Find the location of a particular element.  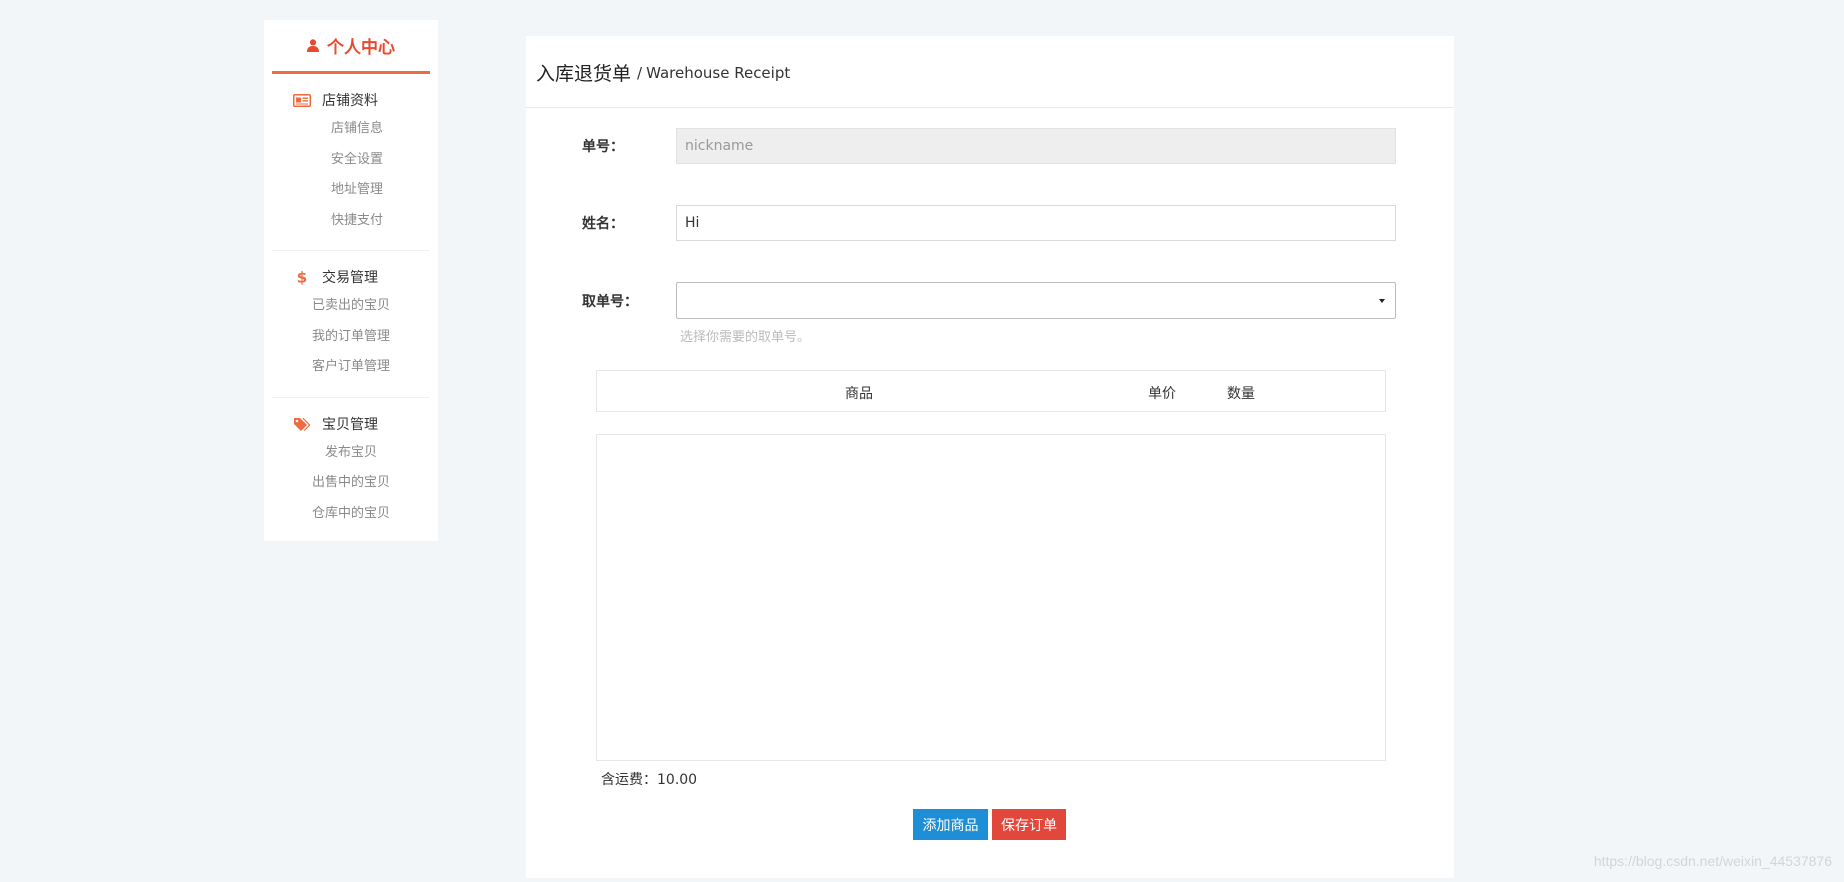

sidebar-item-store-info: 店铺信息 is located at coordinates (351, 129).